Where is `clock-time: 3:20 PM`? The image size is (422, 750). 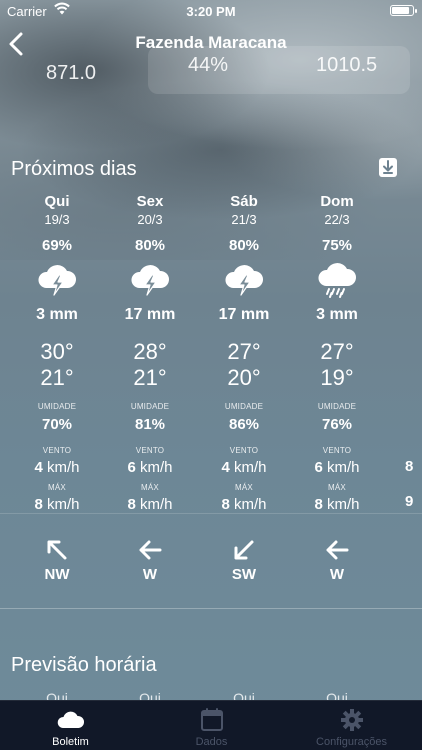
clock-time: 3:20 PM is located at coordinates (211, 11).